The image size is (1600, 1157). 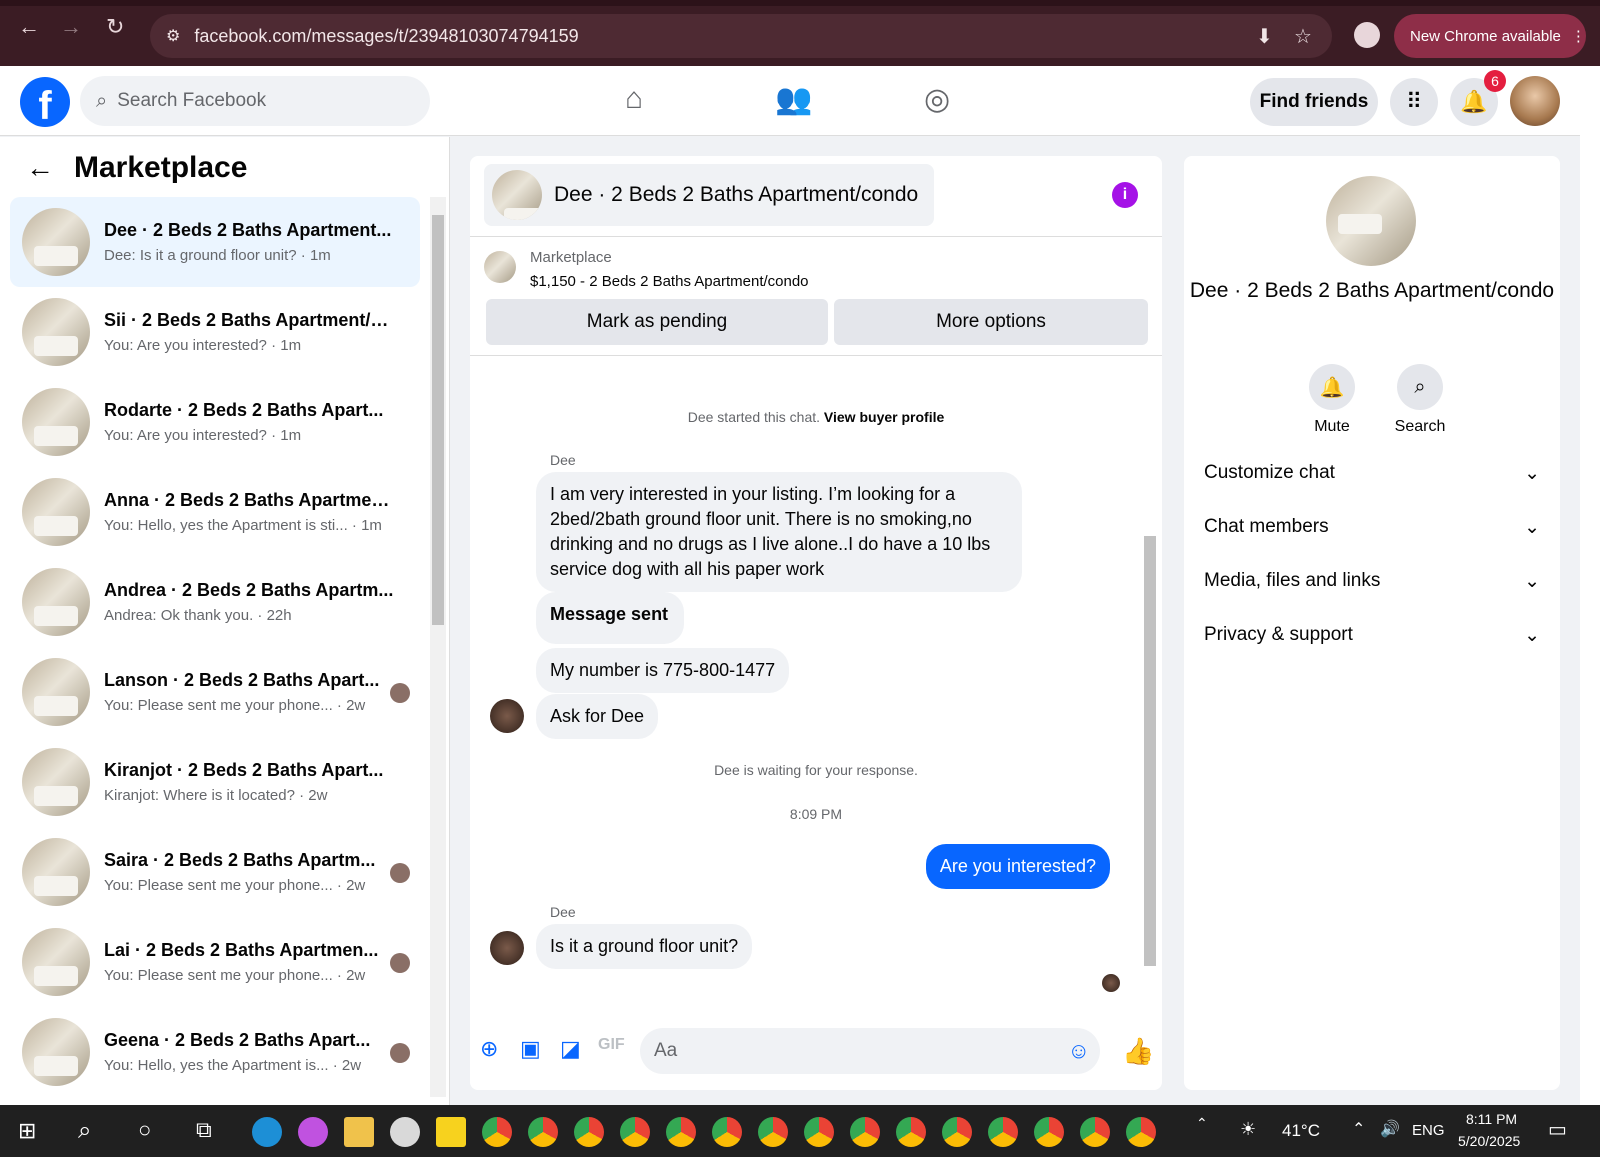 I want to click on customize-chat-section: Customize chat ⌄, so click(x=1372, y=473).